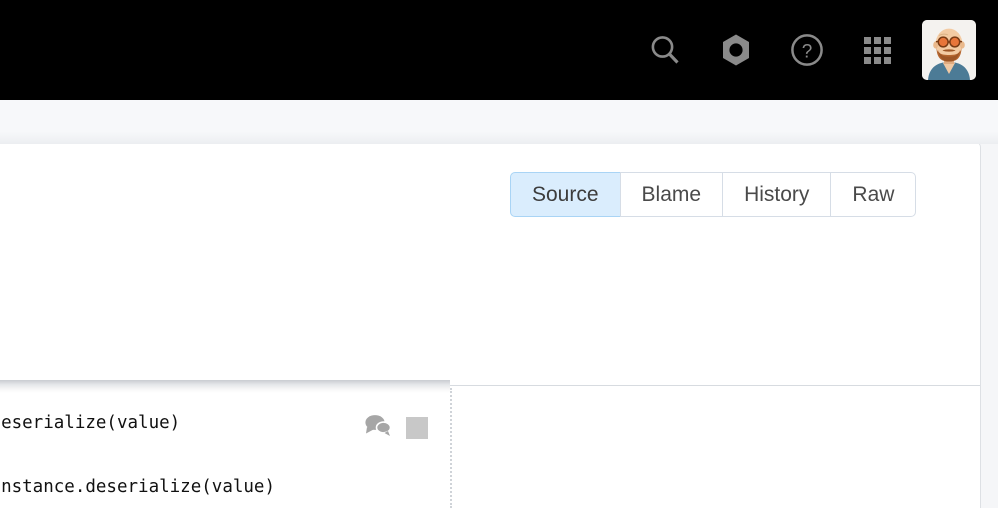 The image size is (998, 508). What do you see at coordinates (565, 194) in the screenshot?
I see `tab-source: Source` at bounding box center [565, 194].